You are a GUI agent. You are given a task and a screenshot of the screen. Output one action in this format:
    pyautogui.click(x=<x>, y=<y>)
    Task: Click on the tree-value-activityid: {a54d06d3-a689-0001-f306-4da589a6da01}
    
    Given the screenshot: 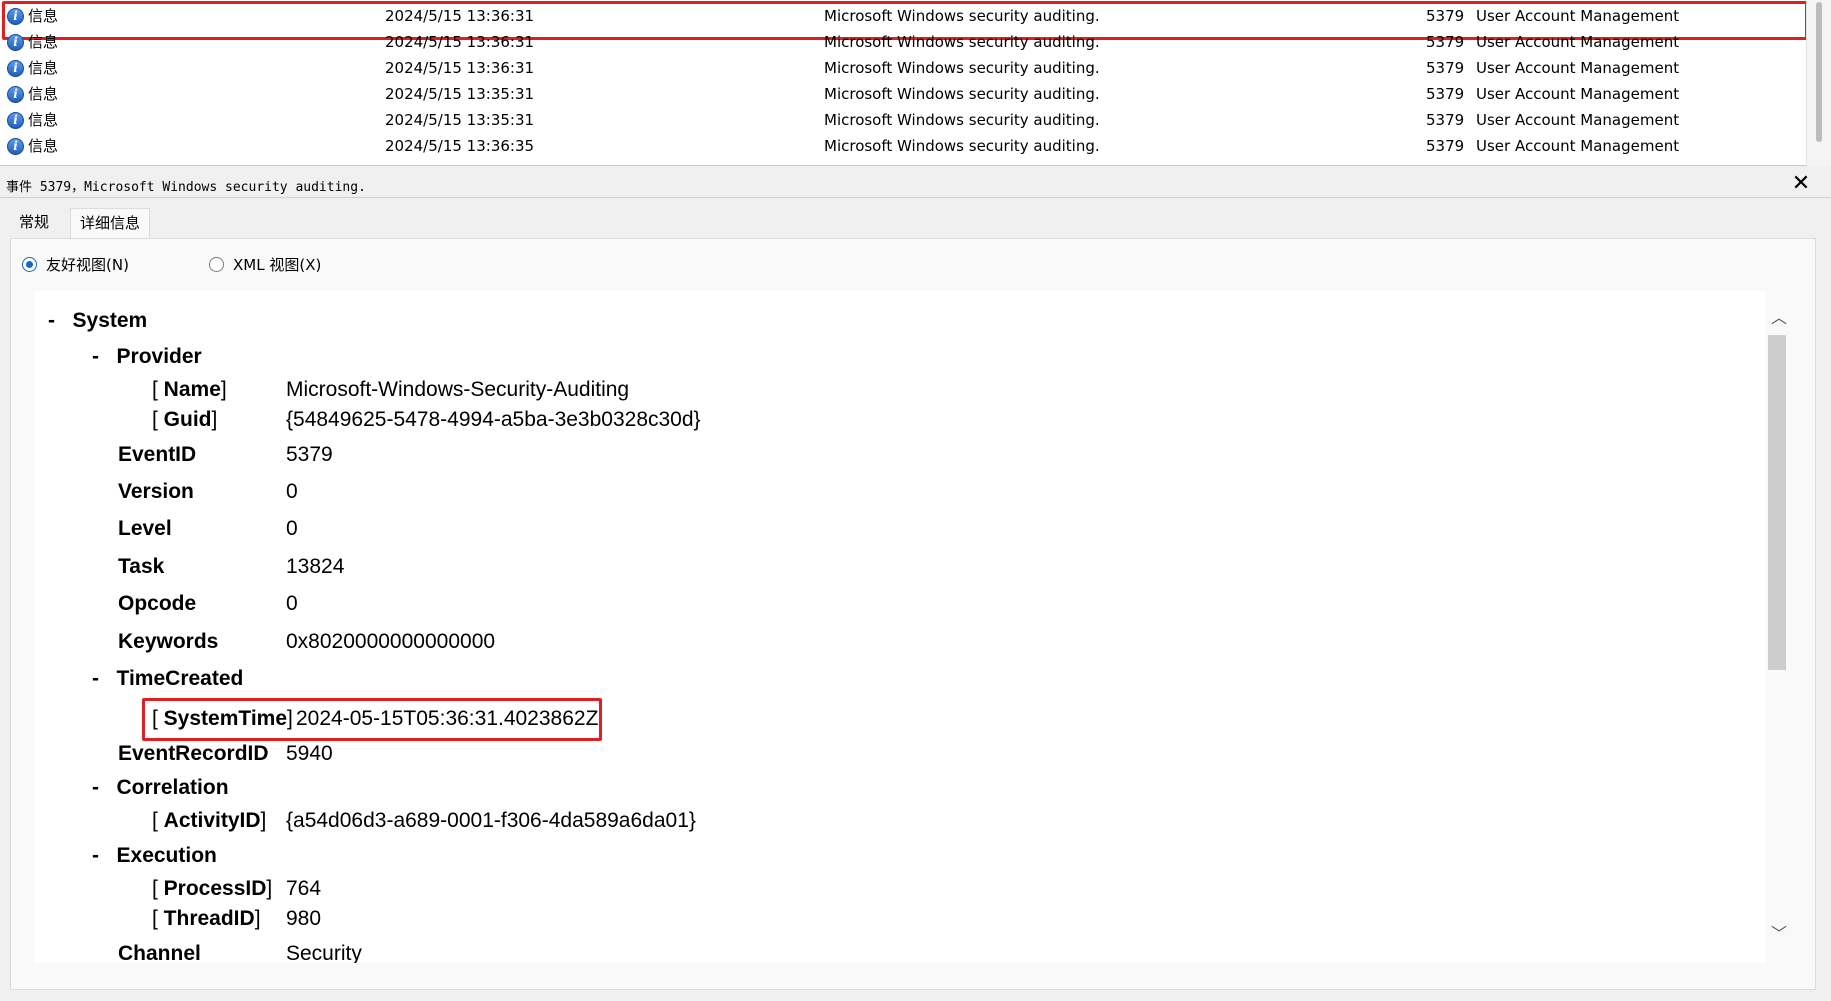 What is the action you would take?
    pyautogui.click(x=491, y=820)
    